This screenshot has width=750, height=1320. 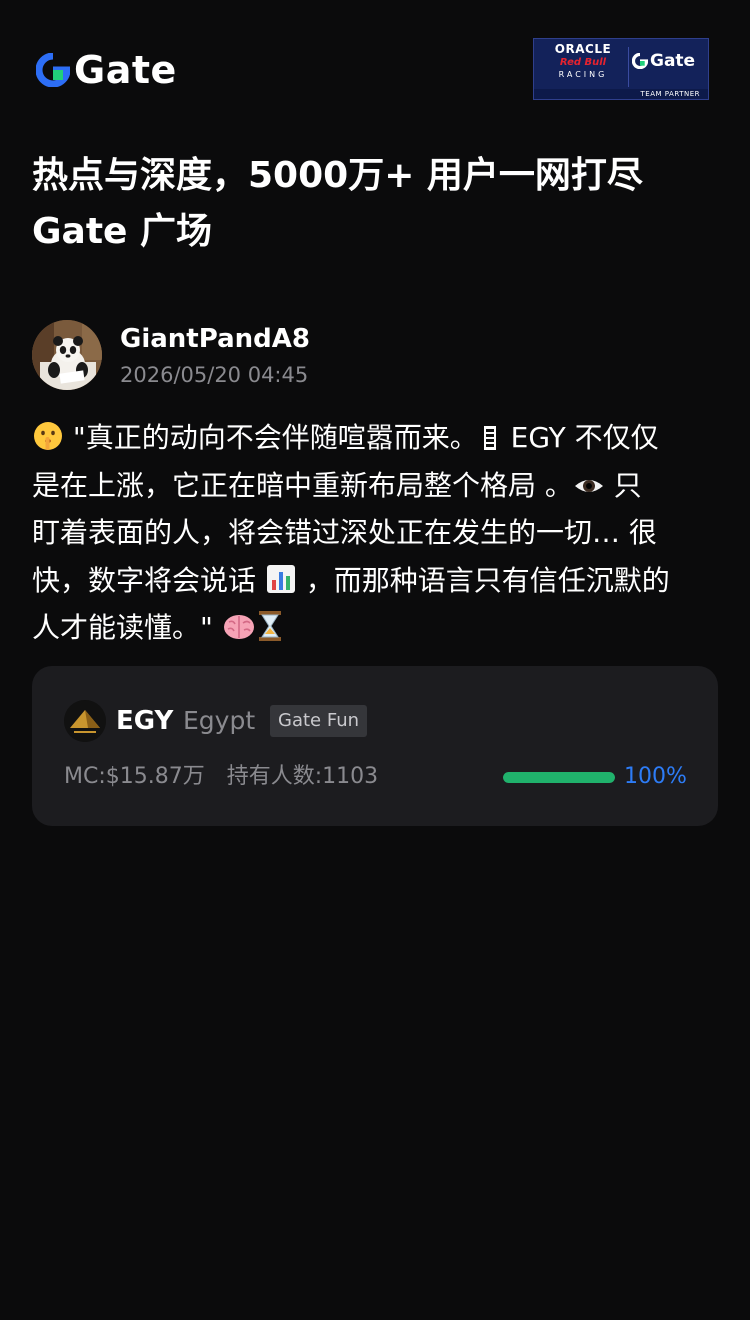 What do you see at coordinates (145, 721) in the screenshot?
I see `token-symbol: EGY` at bounding box center [145, 721].